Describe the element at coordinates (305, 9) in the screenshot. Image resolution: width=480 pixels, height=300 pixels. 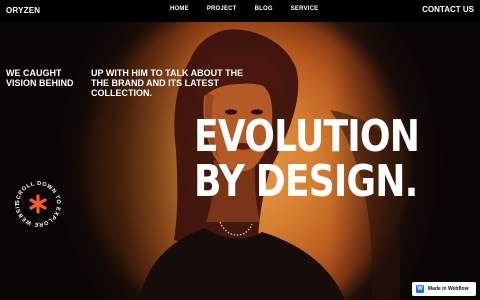
I see `nav-service-link: SERVICE` at that location.